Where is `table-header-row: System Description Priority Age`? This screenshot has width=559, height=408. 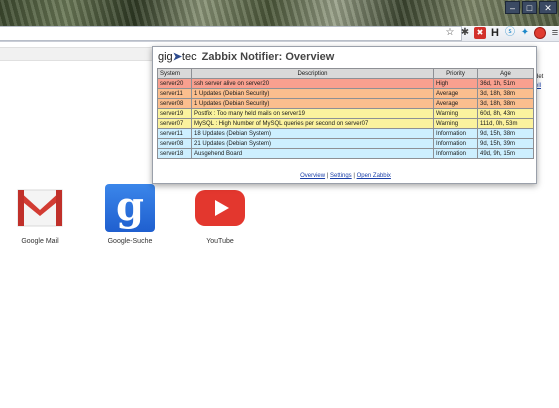
table-header-row: System Description Priority Age is located at coordinates (345, 73).